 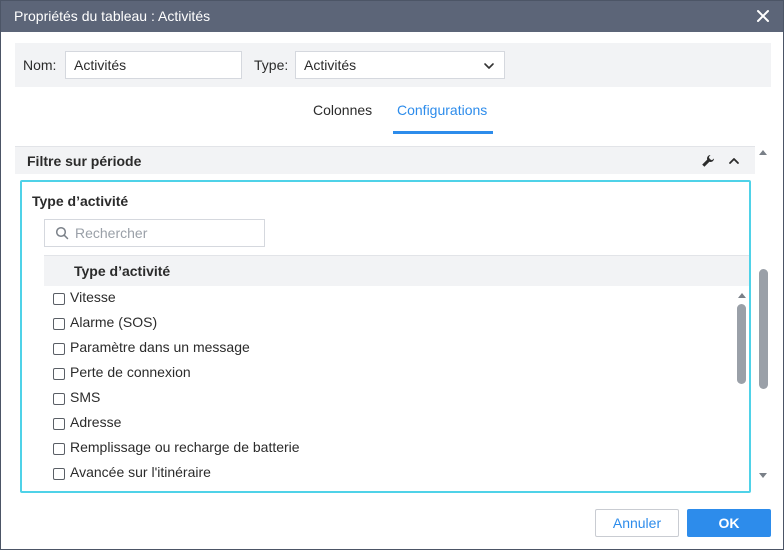 What do you see at coordinates (389, 398) in the screenshot?
I see `list-item: SMS` at bounding box center [389, 398].